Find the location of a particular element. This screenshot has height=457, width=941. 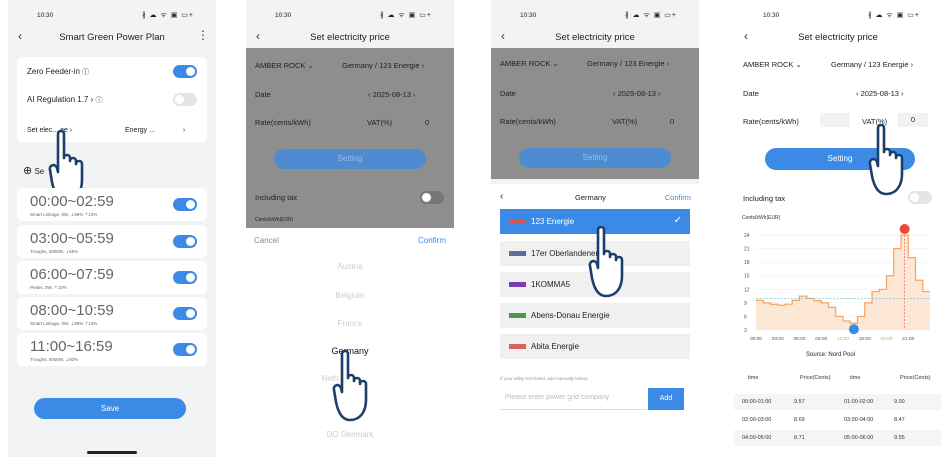

chart-min-marker is located at coordinates (853, 329).